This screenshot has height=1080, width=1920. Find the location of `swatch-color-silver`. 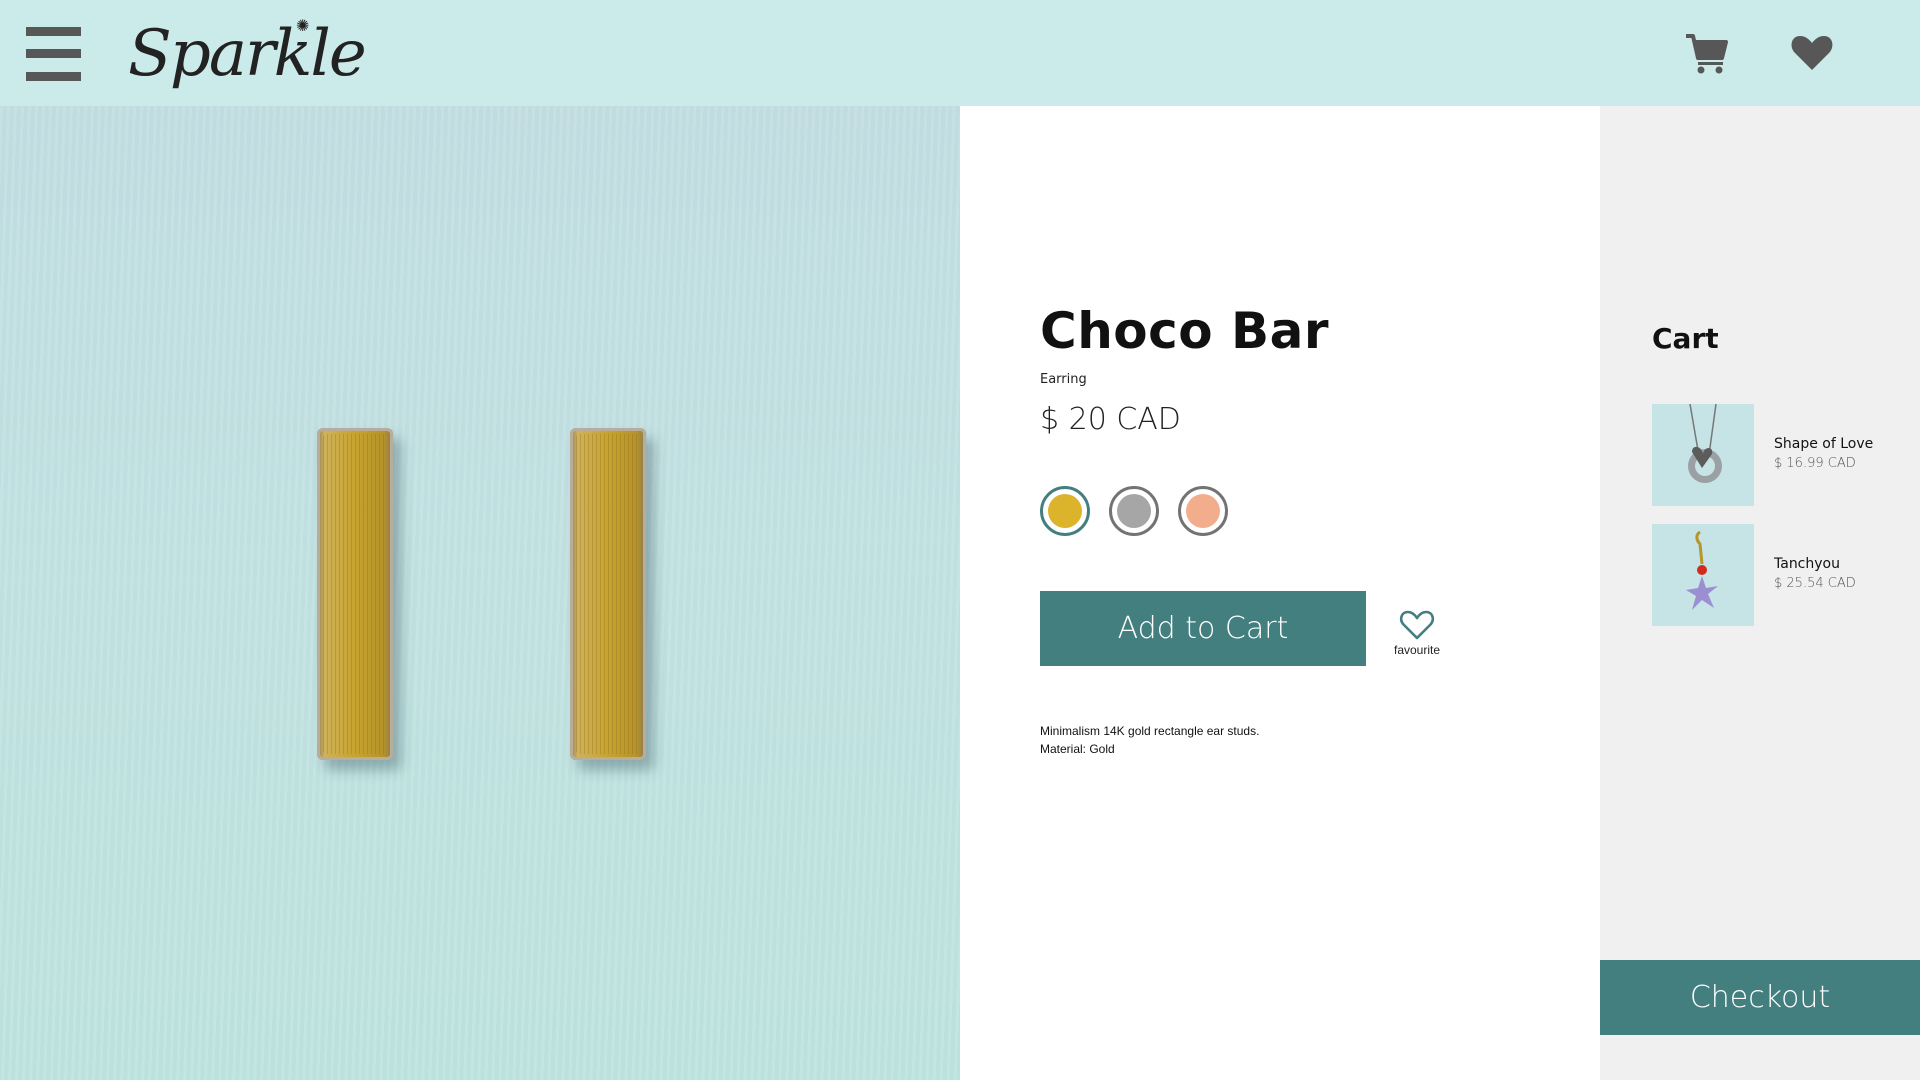

swatch-color-silver is located at coordinates (1134, 511).